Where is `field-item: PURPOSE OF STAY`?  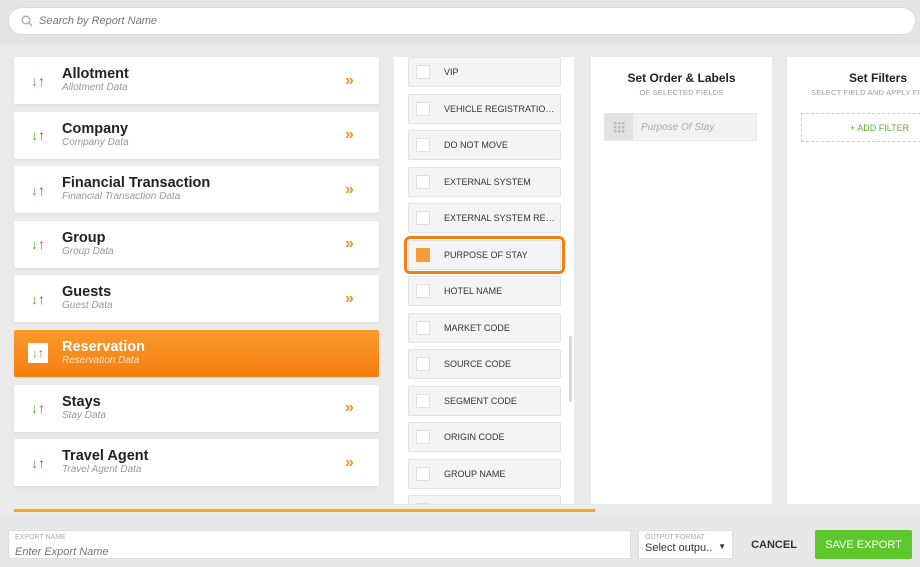 field-item: PURPOSE OF STAY is located at coordinates (484, 254).